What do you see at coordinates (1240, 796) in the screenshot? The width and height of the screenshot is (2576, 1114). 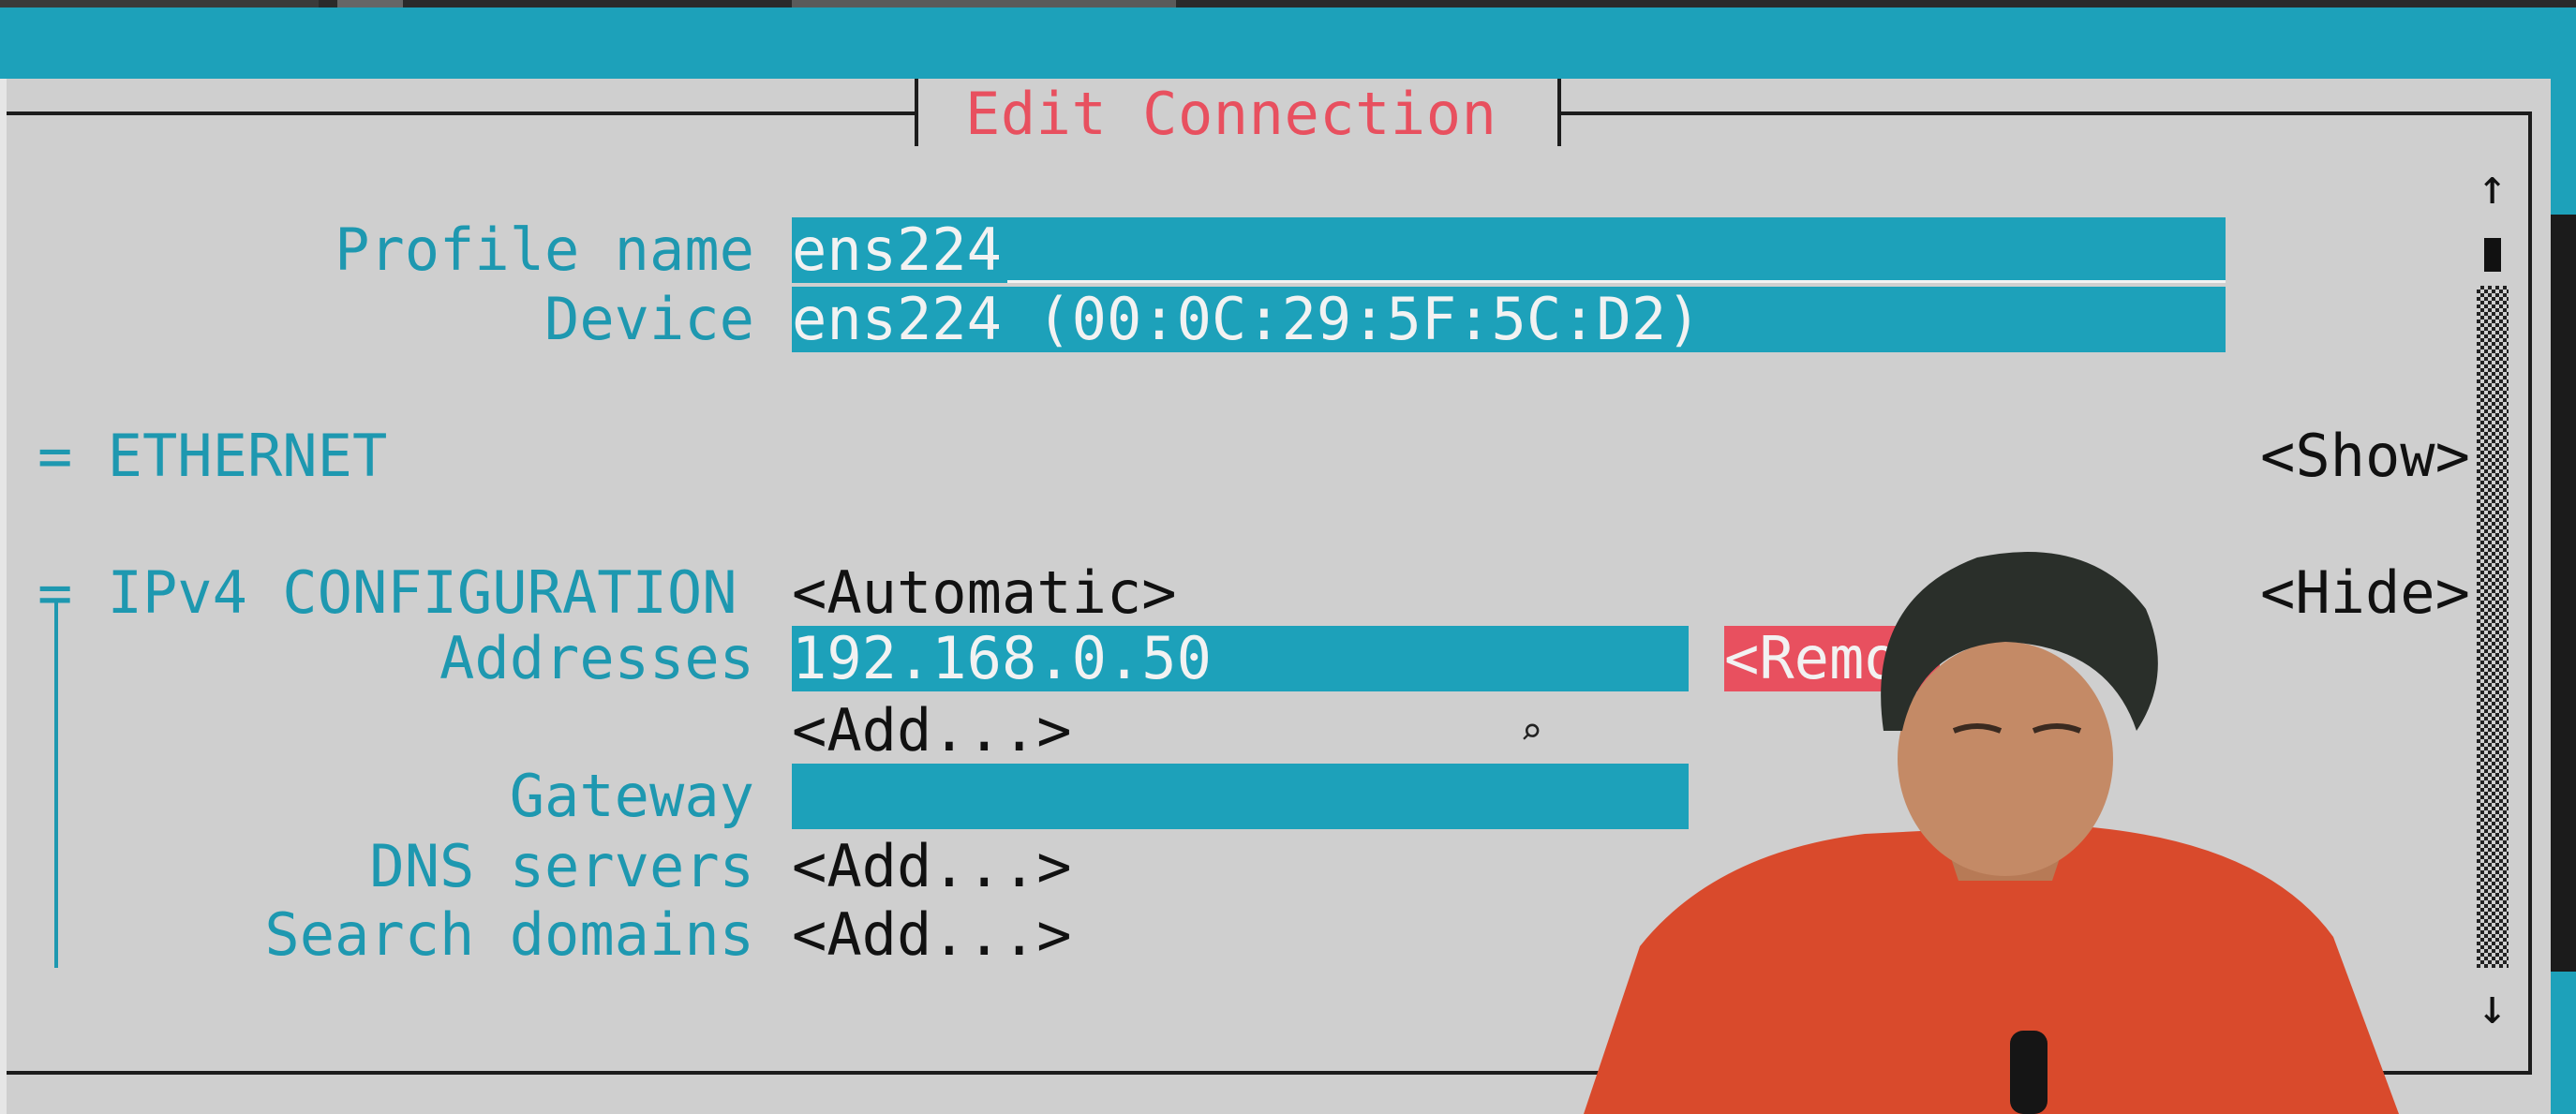 I see `gateway-input` at bounding box center [1240, 796].